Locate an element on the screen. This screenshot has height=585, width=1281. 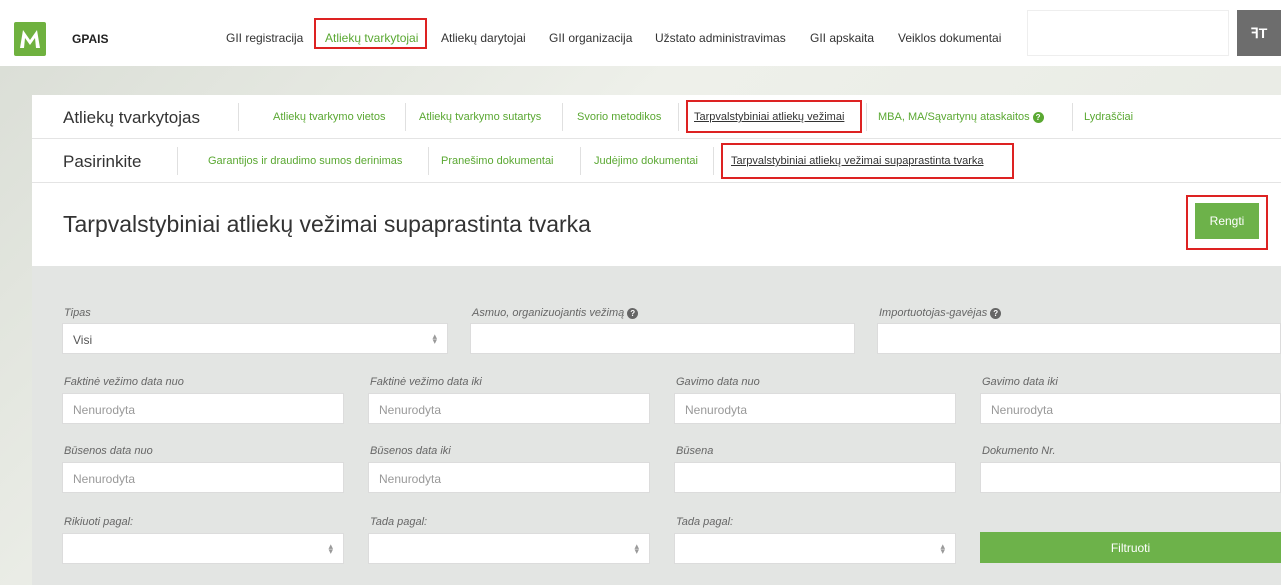
gavimo-iki-label: Gavimo data iki is located at coordinates (1020, 382).